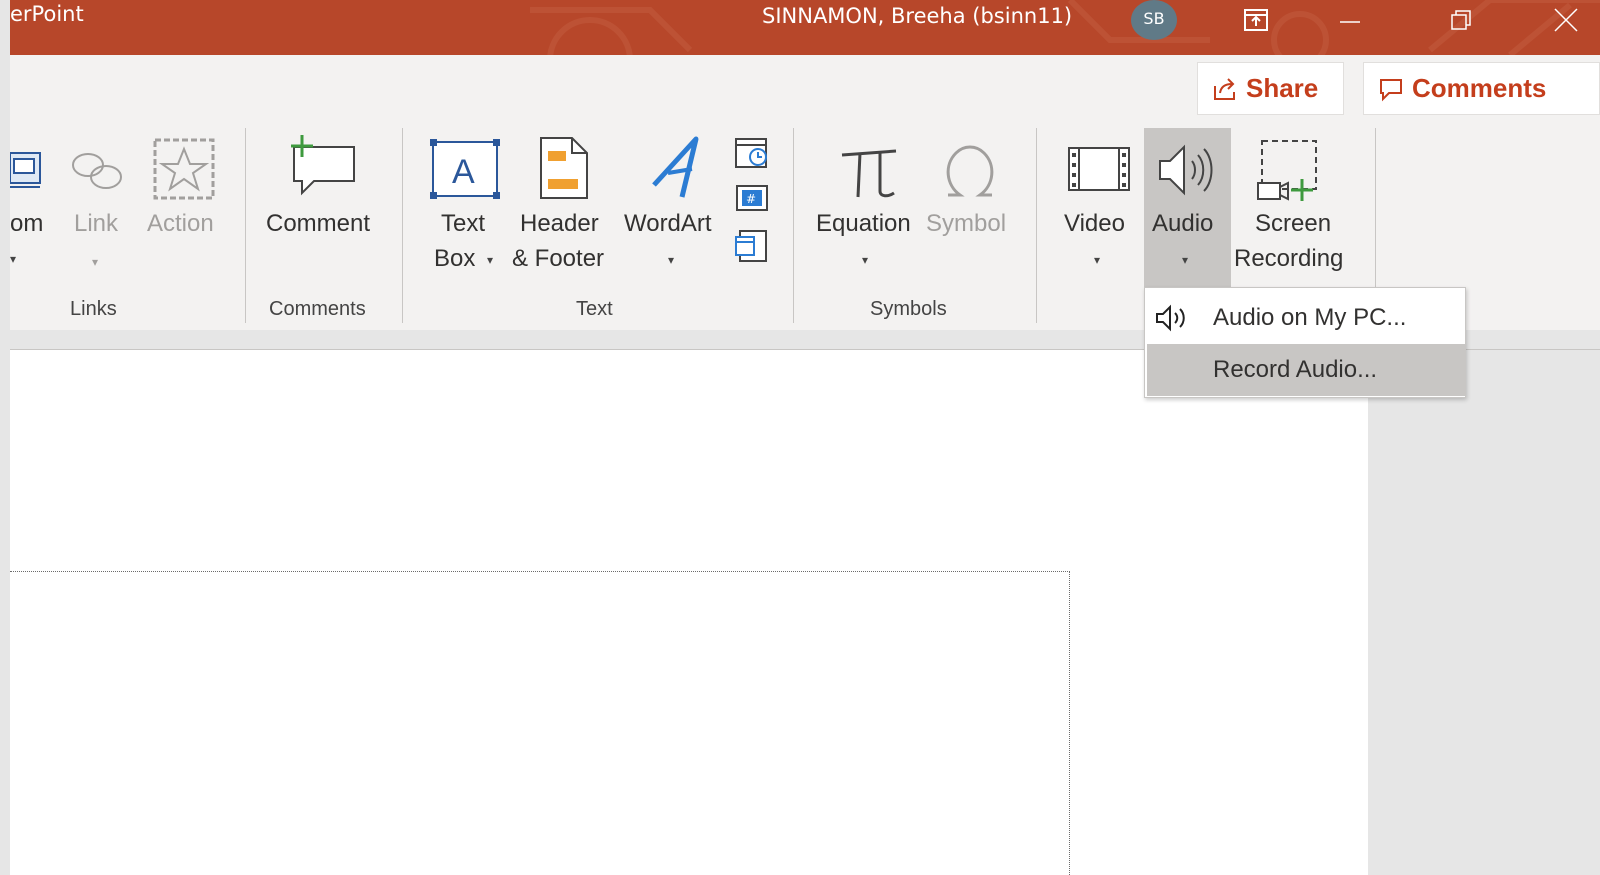 Image resolution: width=1600 pixels, height=875 pixels. I want to click on video-caret-icon: ▾, so click(1097, 260).